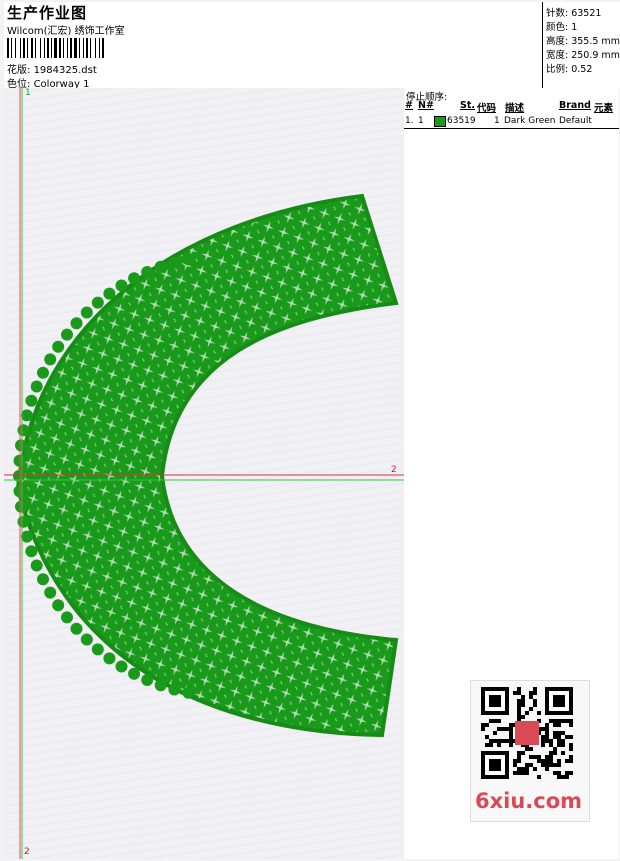  Describe the element at coordinates (426, 105) in the screenshot. I see `col-needle: N#` at that location.